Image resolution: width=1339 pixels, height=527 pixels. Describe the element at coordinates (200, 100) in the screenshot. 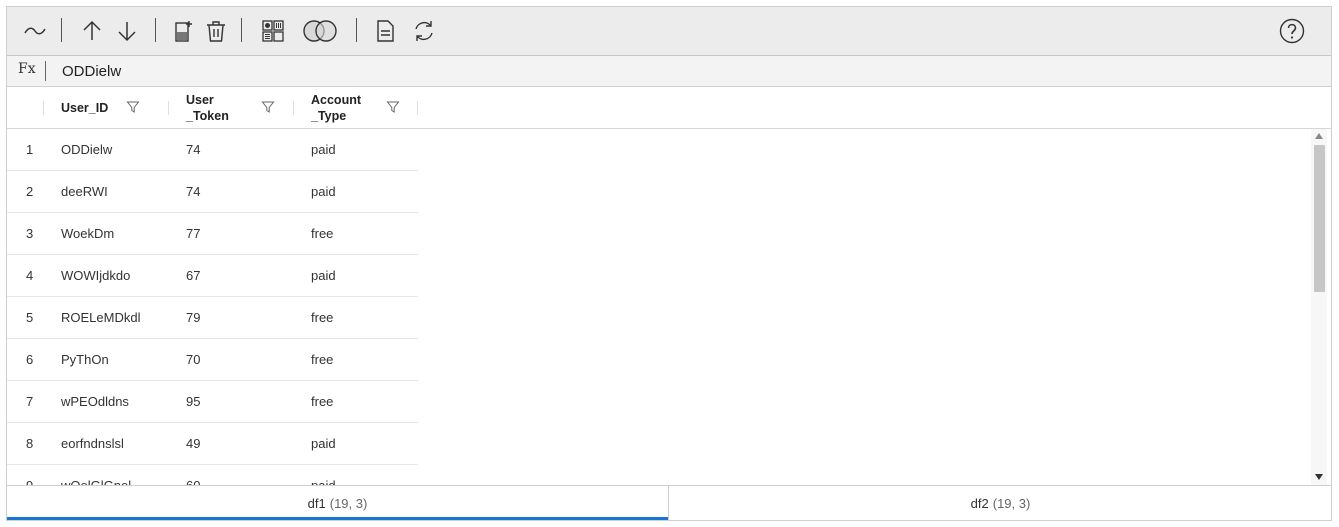

I see `column-header-line1: User` at that location.